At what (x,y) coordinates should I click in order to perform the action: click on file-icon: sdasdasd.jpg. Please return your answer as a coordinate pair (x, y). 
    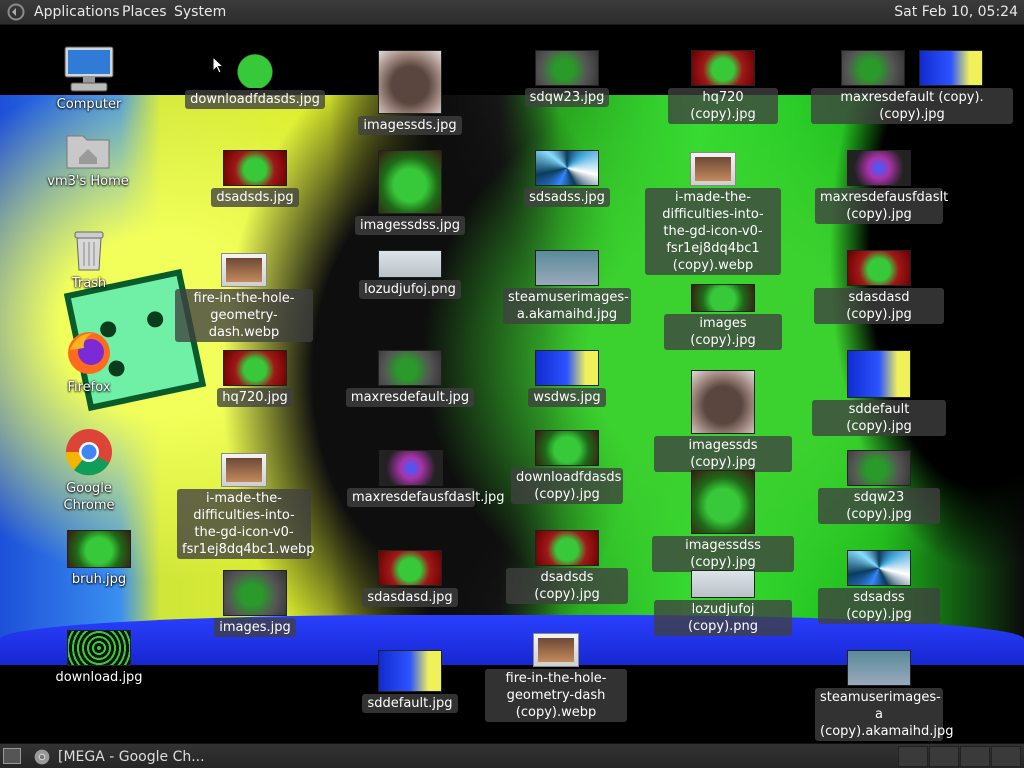
    Looking at the image, I should click on (410, 578).